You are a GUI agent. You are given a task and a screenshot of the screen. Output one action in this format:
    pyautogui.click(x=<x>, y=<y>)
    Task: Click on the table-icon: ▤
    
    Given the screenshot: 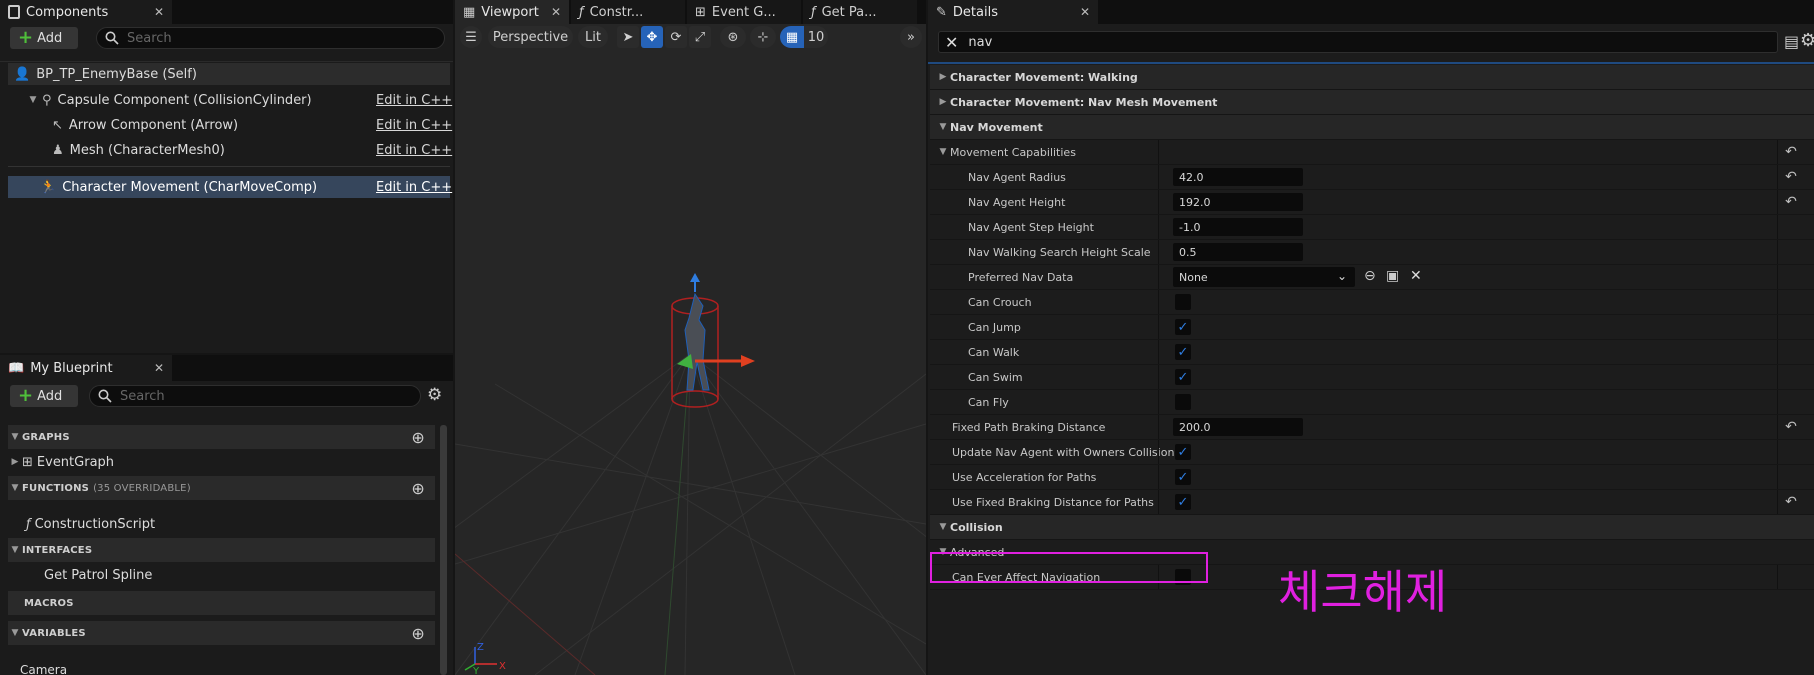 What is the action you would take?
    pyautogui.click(x=1791, y=41)
    